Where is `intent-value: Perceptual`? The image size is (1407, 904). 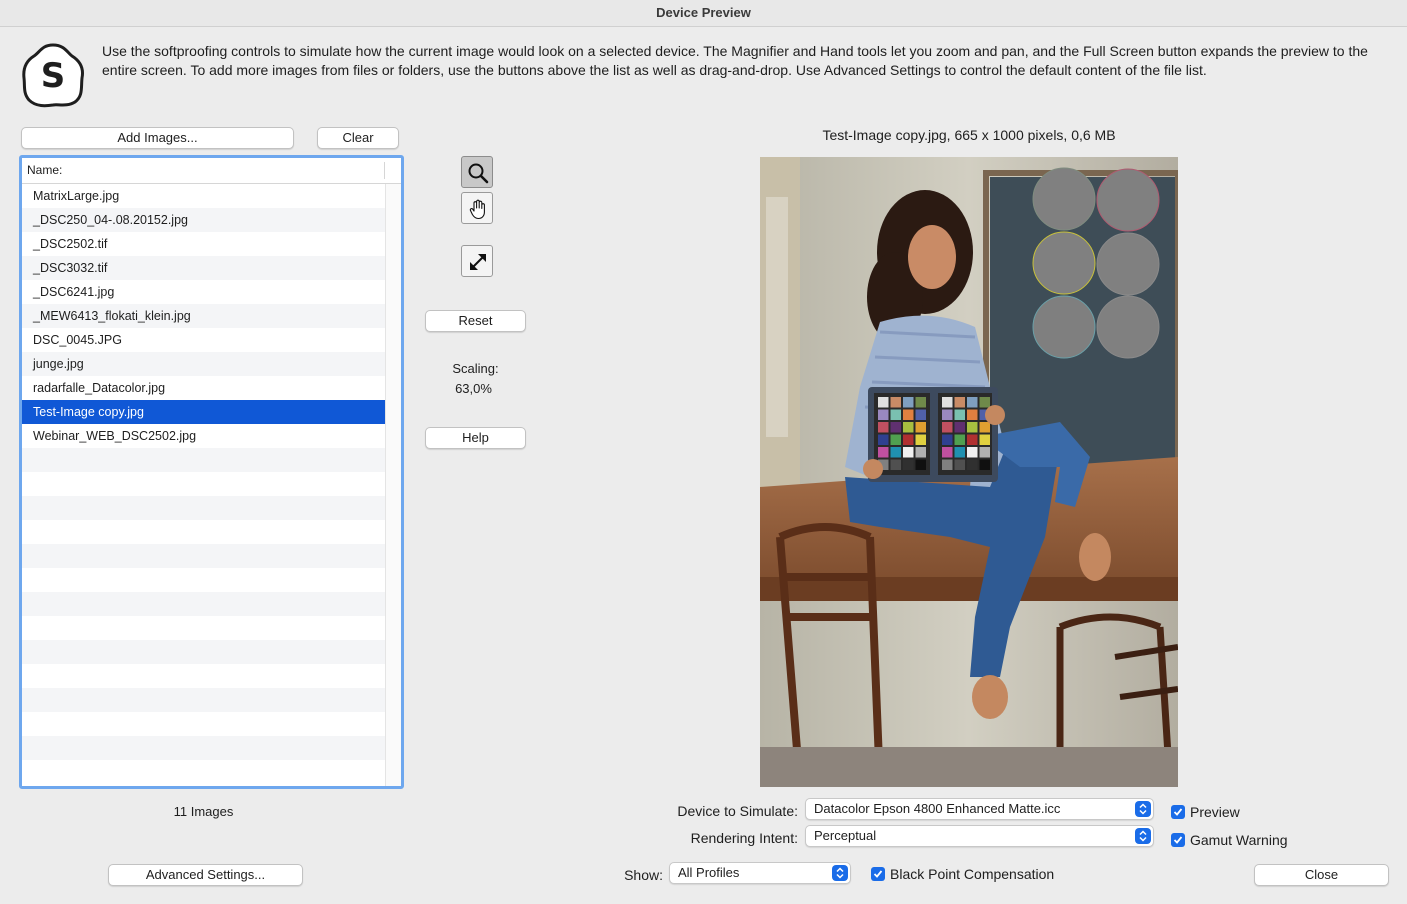 intent-value: Perceptual is located at coordinates (845, 835).